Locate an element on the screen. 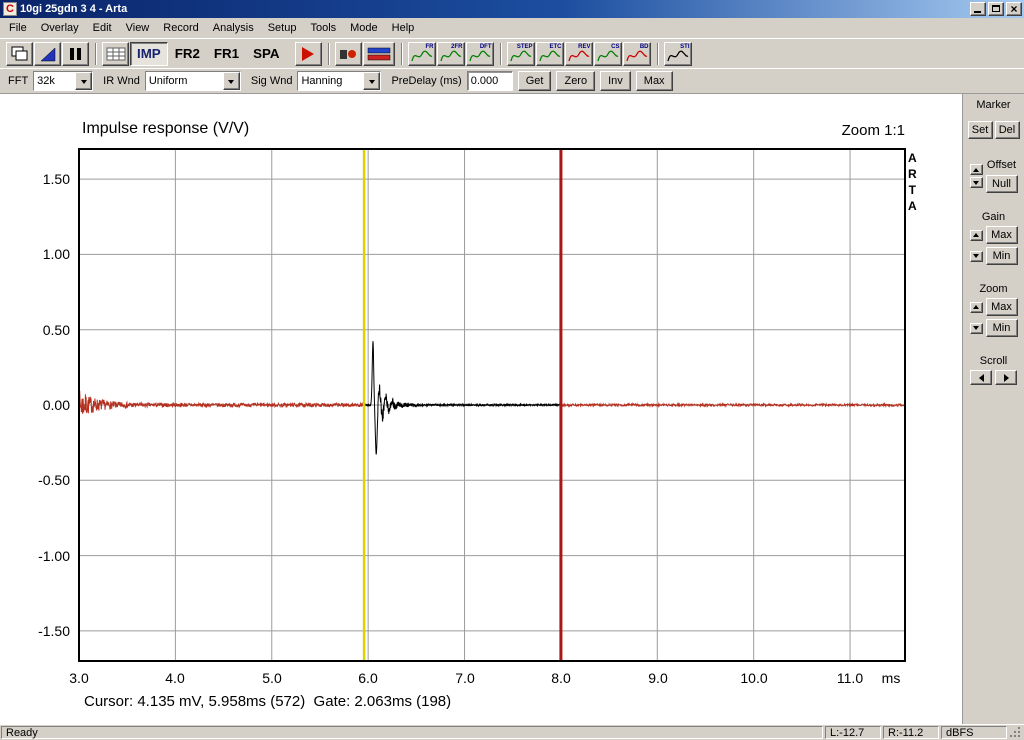 The image size is (1024, 740). arrow-left-icon is located at coordinates (981, 377).